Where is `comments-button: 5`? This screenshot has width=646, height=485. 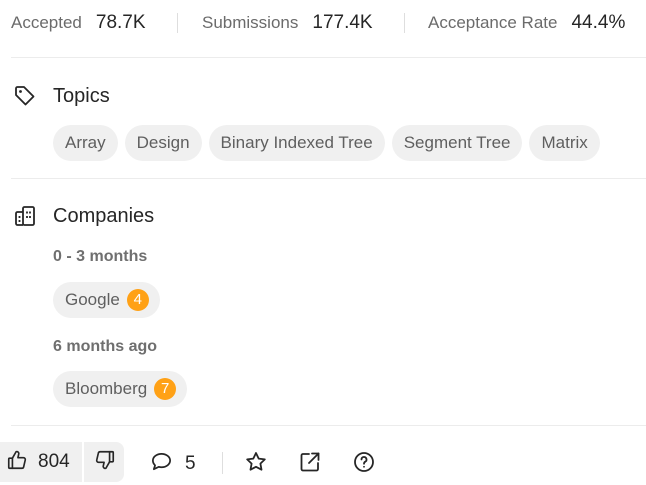 comments-button: 5 is located at coordinates (173, 464).